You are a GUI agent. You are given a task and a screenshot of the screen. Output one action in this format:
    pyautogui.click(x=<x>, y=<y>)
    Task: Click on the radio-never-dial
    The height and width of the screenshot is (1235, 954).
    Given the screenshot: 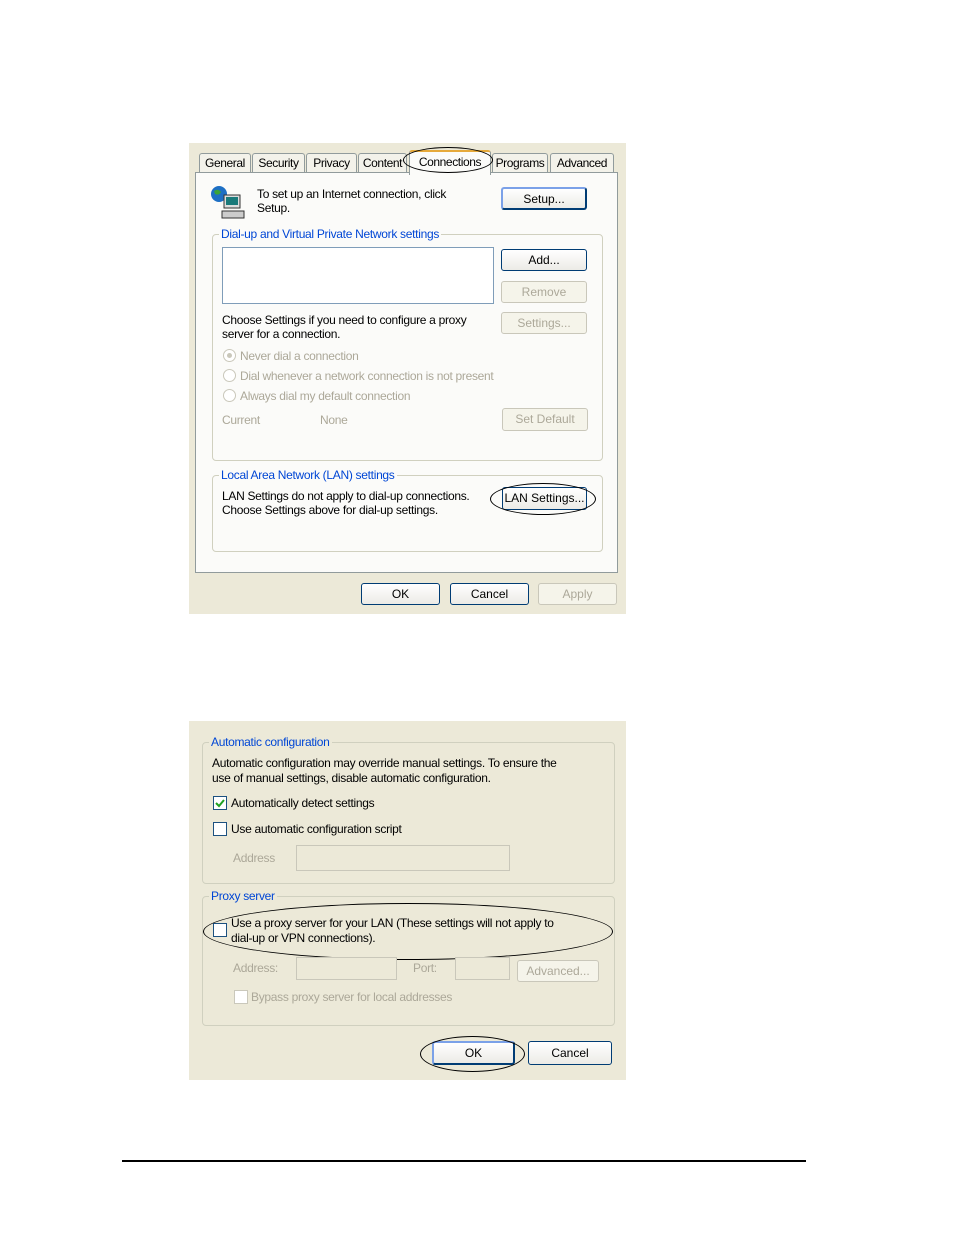 What is the action you would take?
    pyautogui.click(x=229, y=355)
    